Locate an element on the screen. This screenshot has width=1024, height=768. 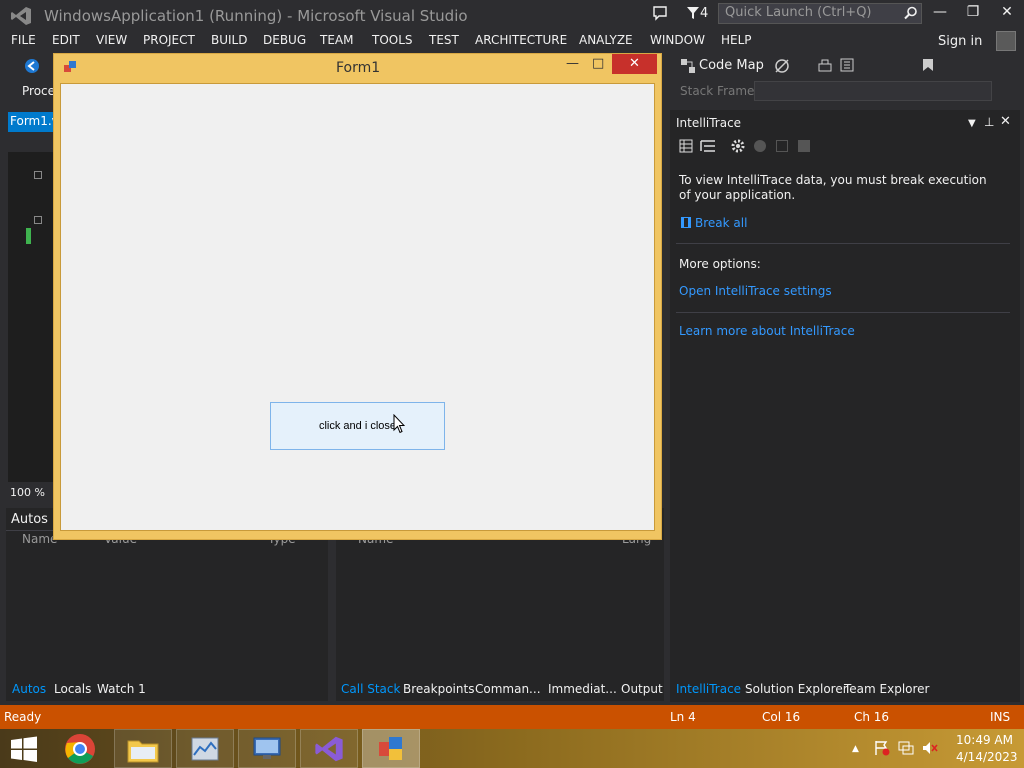
menu-team: TEAM is located at coordinates (336, 40).